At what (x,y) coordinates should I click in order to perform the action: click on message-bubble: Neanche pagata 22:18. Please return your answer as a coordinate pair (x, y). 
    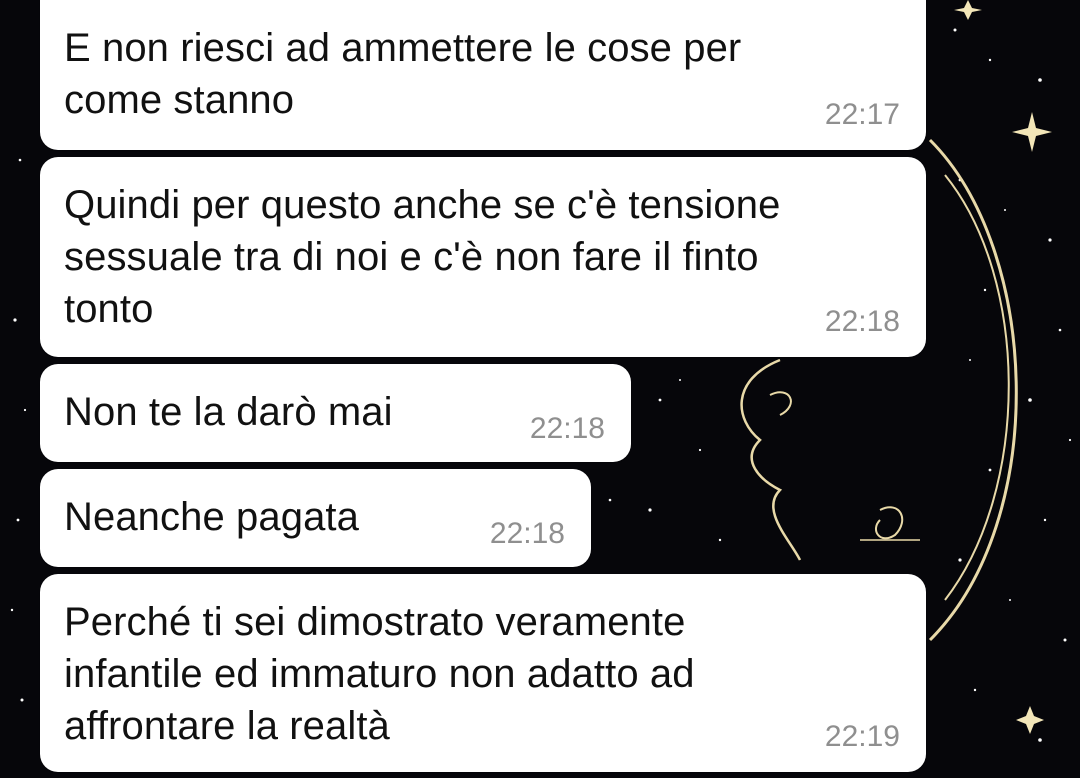
    Looking at the image, I should click on (315, 518).